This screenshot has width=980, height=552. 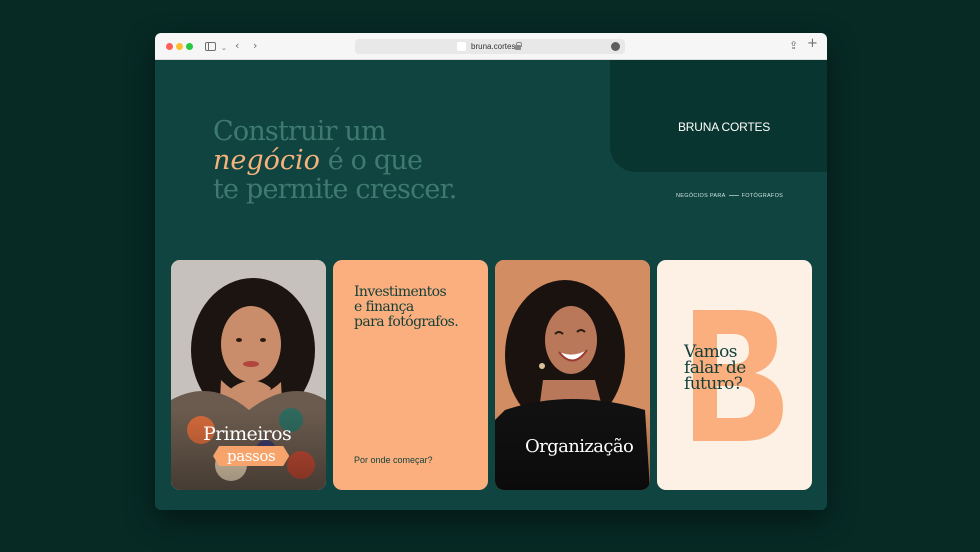 I want to click on share-icon: ⇪, so click(x=793, y=46).